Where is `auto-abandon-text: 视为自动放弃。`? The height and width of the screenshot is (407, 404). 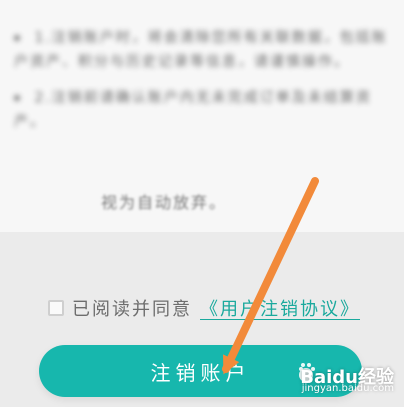 auto-abandon-text: 视为自动放弃。 is located at coordinates (164, 202).